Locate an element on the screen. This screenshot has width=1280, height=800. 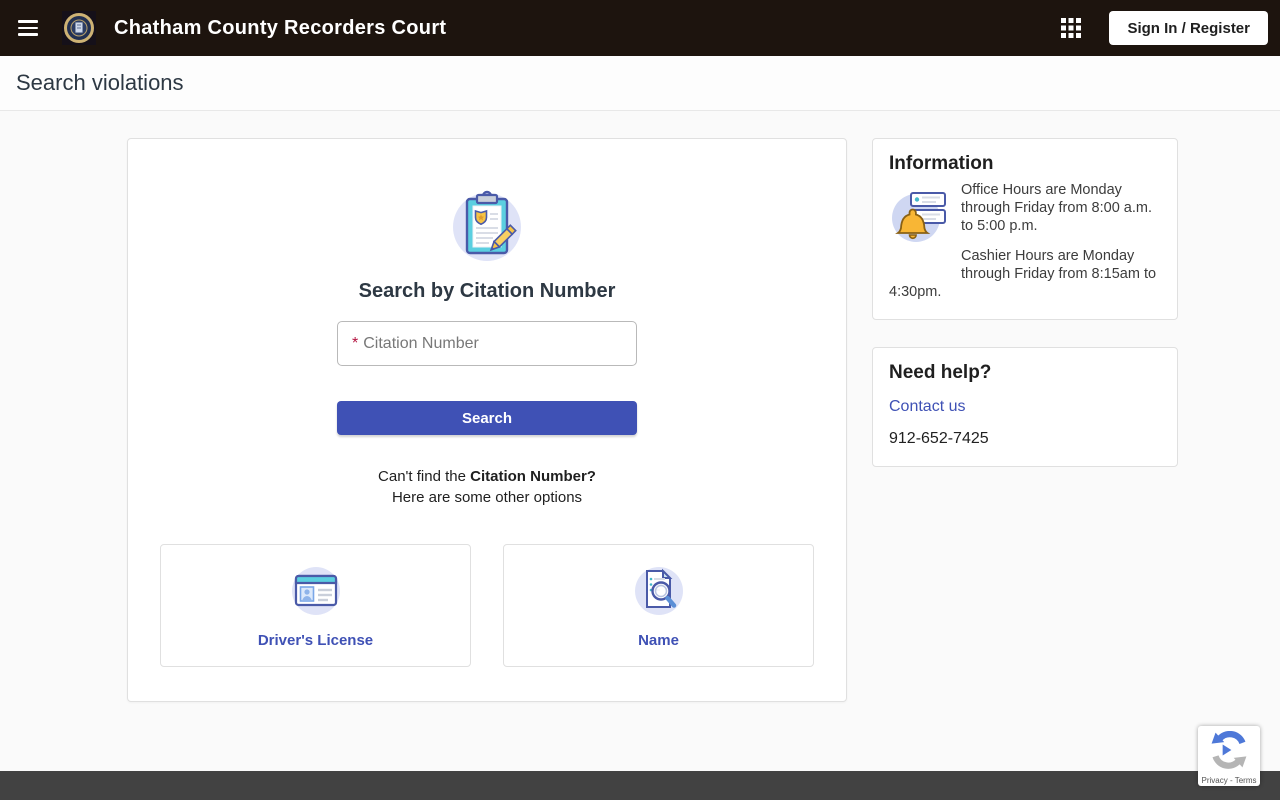
clipboard-shield-icon is located at coordinates (487, 228).